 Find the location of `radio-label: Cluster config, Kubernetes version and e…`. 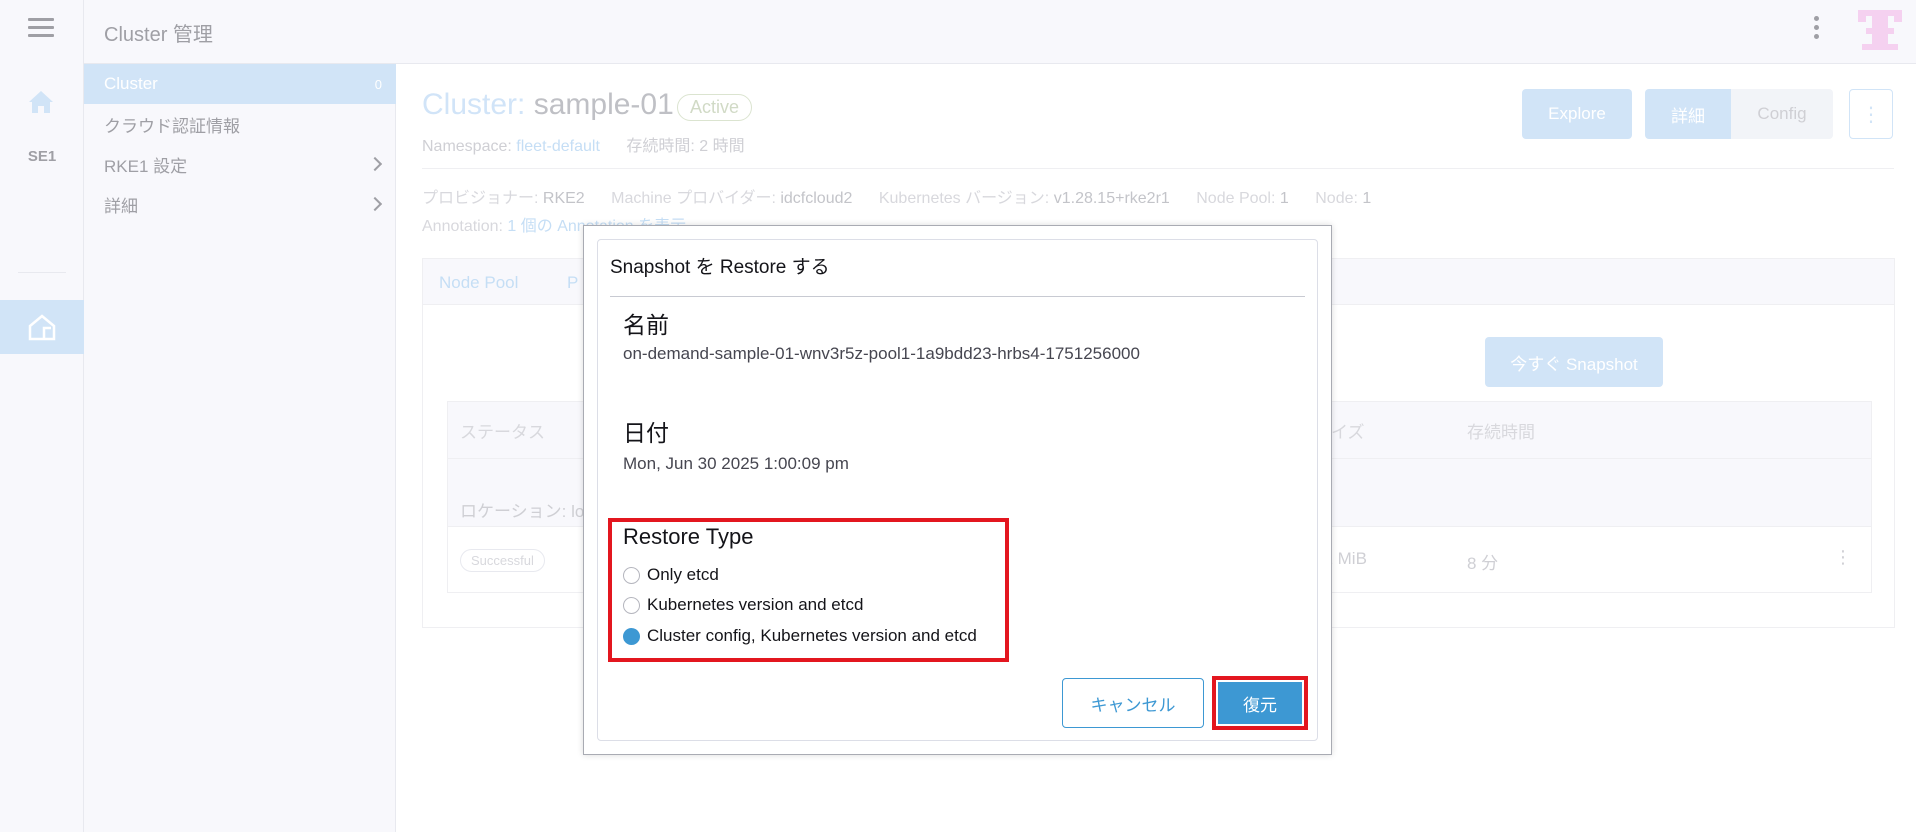

radio-label: Cluster config, Kubernetes version and e… is located at coordinates (812, 635).